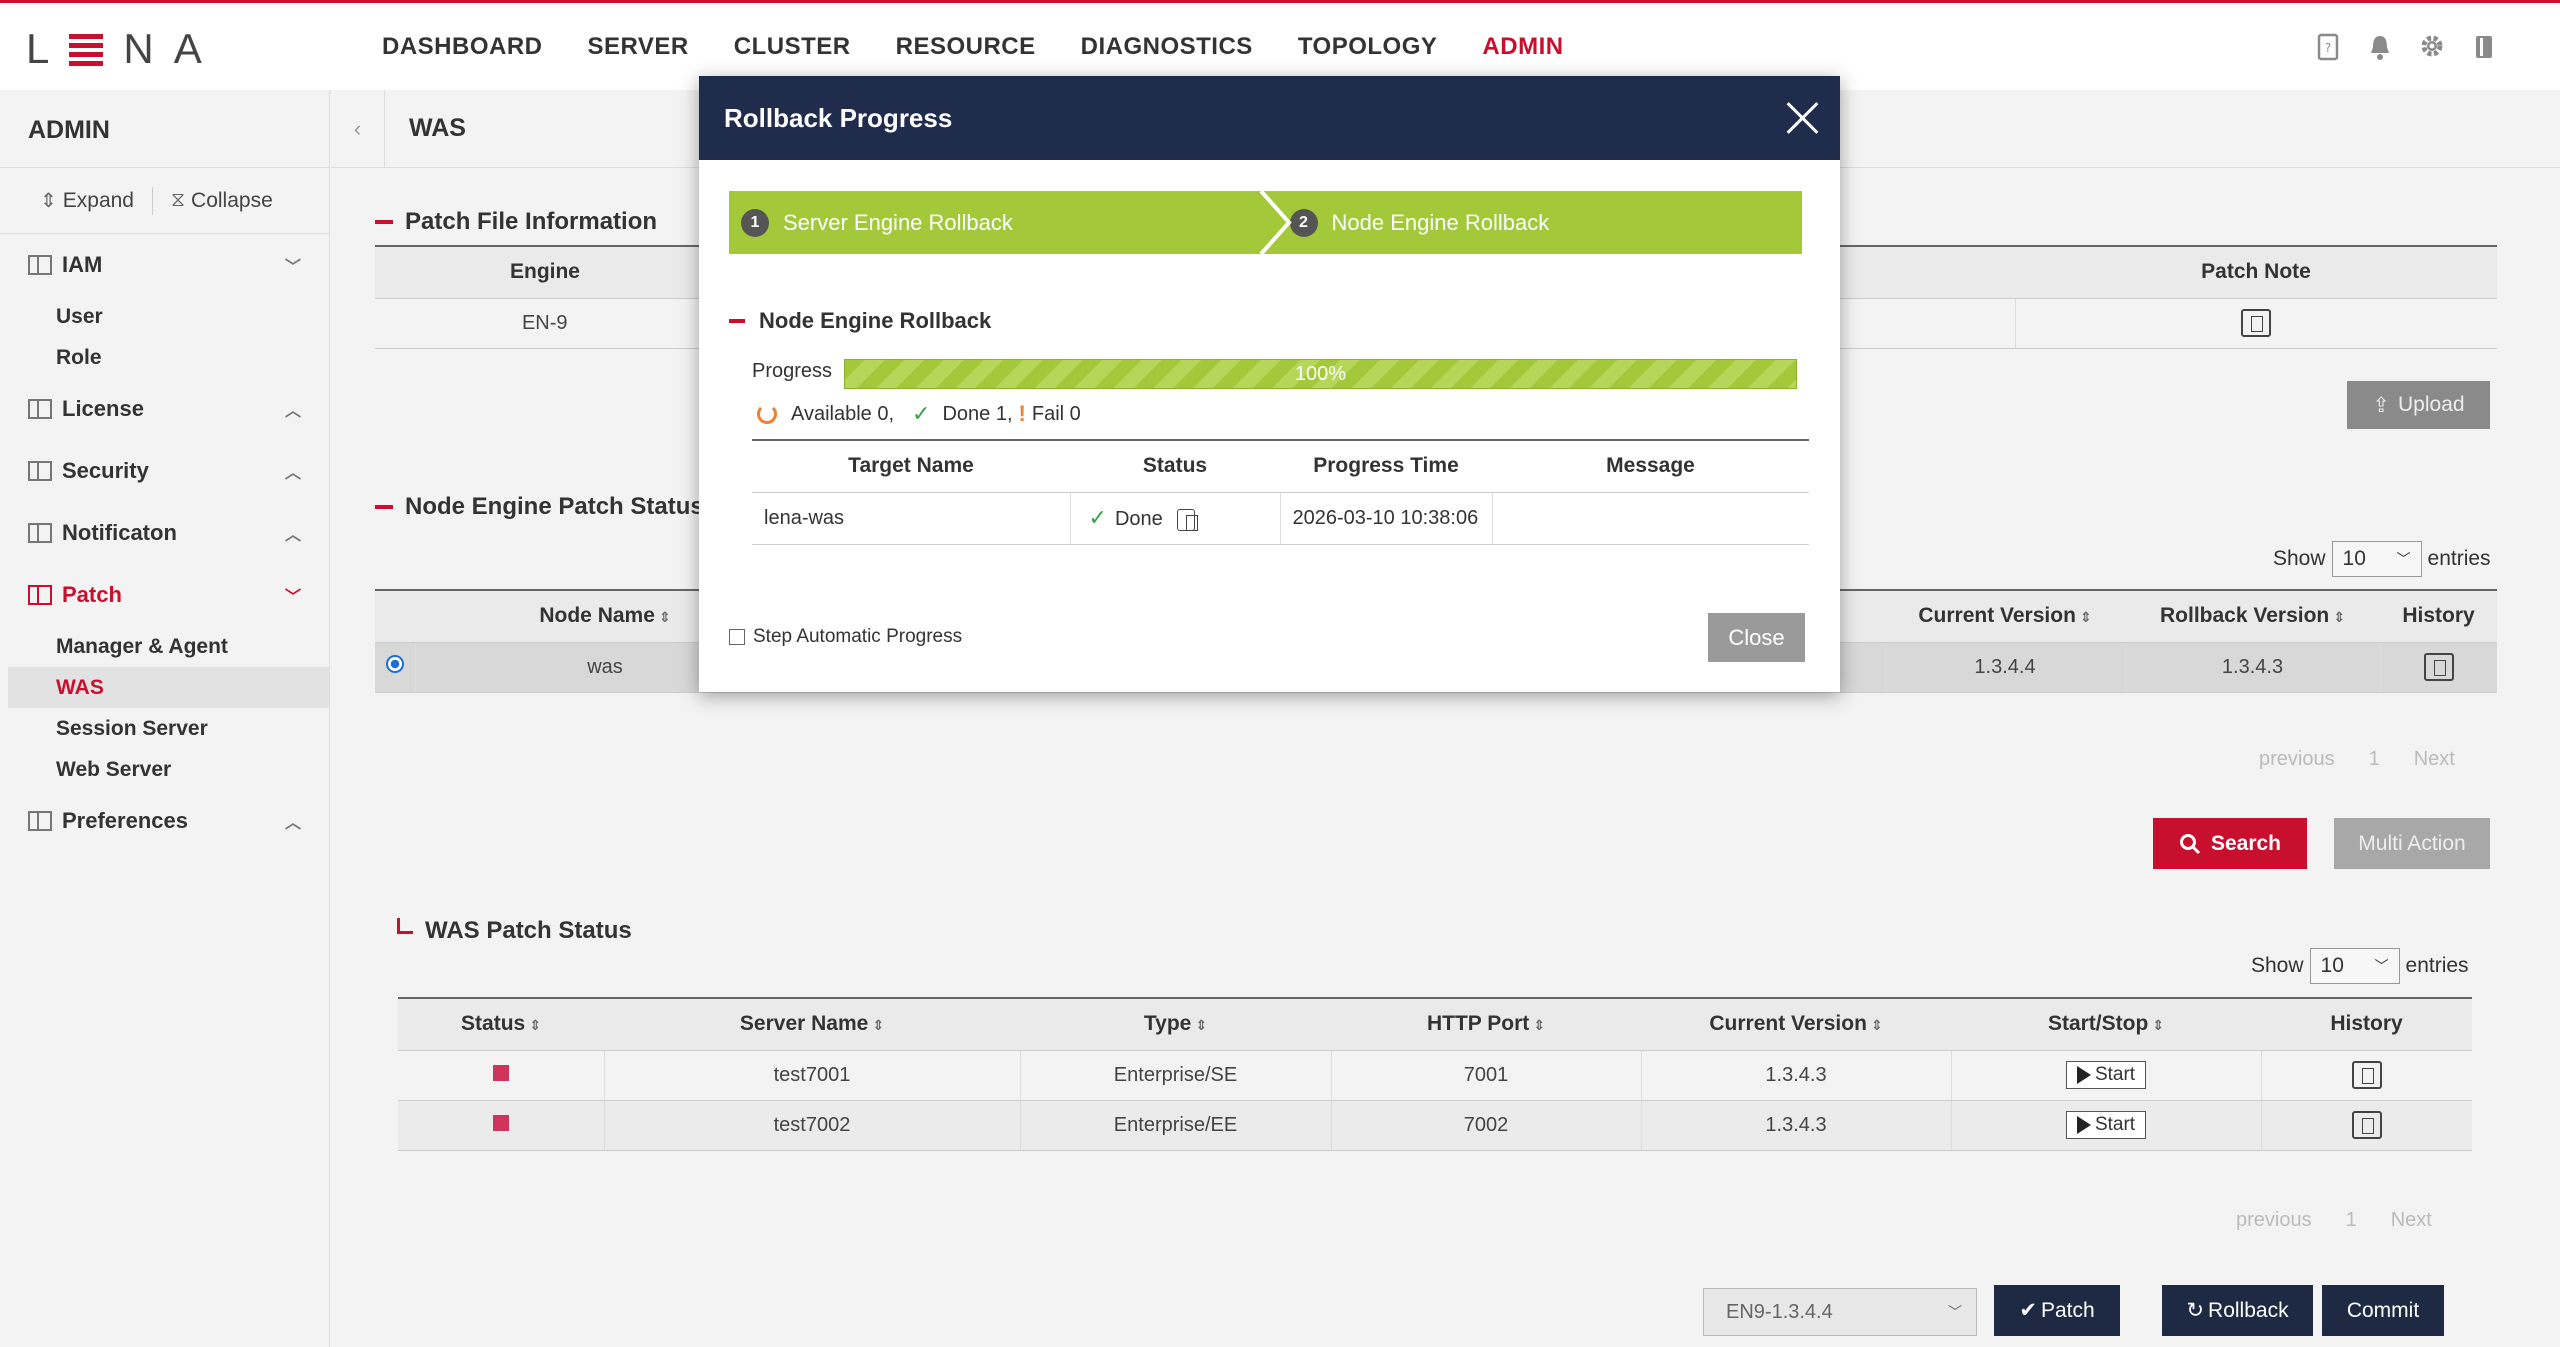  What do you see at coordinates (1187, 519) in the screenshot?
I see `log-icon` at bounding box center [1187, 519].